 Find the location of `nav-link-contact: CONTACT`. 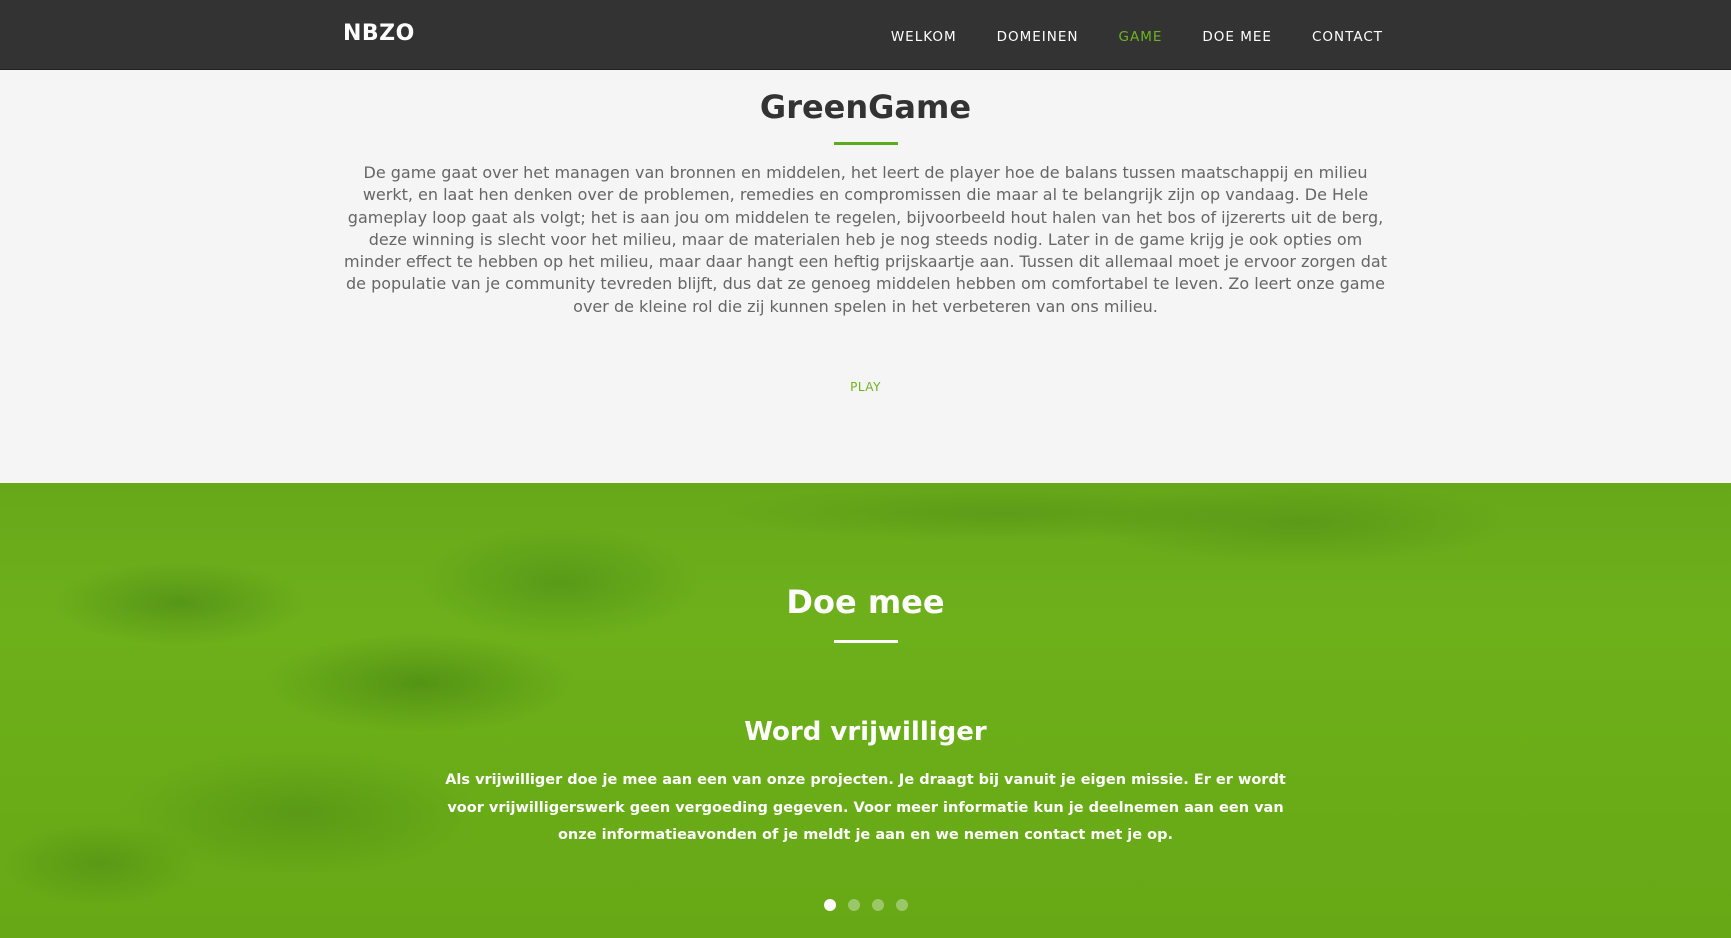

nav-link-contact: CONTACT is located at coordinates (1347, 37).